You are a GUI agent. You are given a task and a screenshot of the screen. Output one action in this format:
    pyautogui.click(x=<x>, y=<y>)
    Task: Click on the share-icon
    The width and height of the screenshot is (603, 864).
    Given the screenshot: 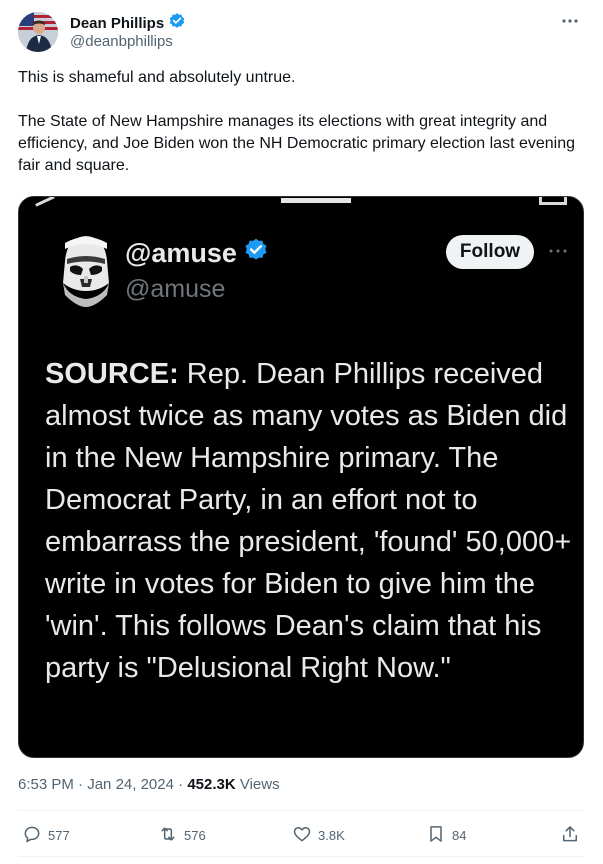 What is the action you would take?
    pyautogui.click(x=570, y=835)
    